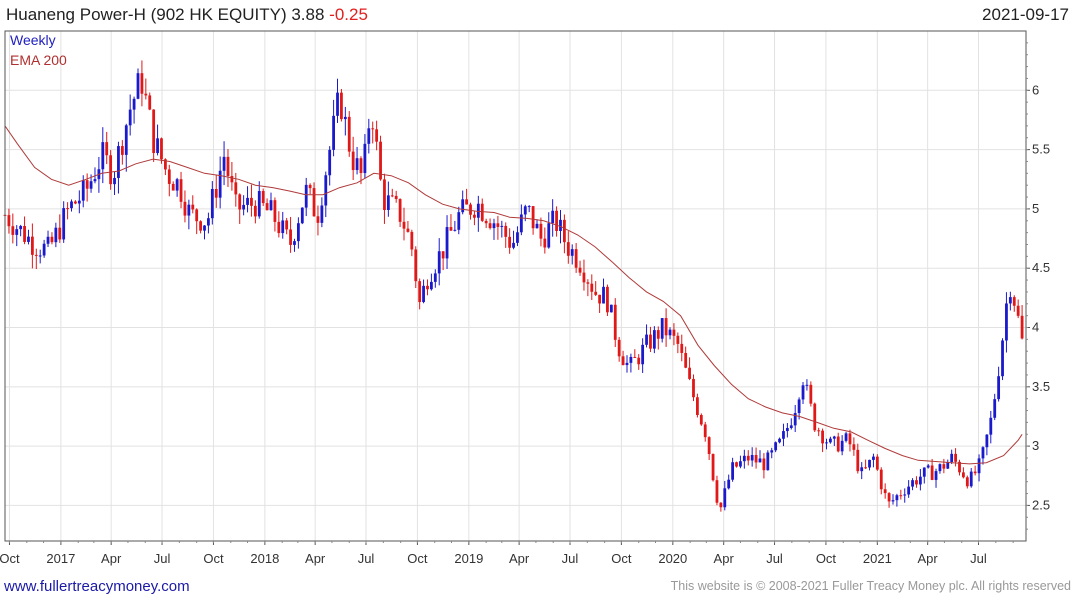 This screenshot has width=1075, height=600. I want to click on y-tick-label: 4.5, so click(1041, 267).